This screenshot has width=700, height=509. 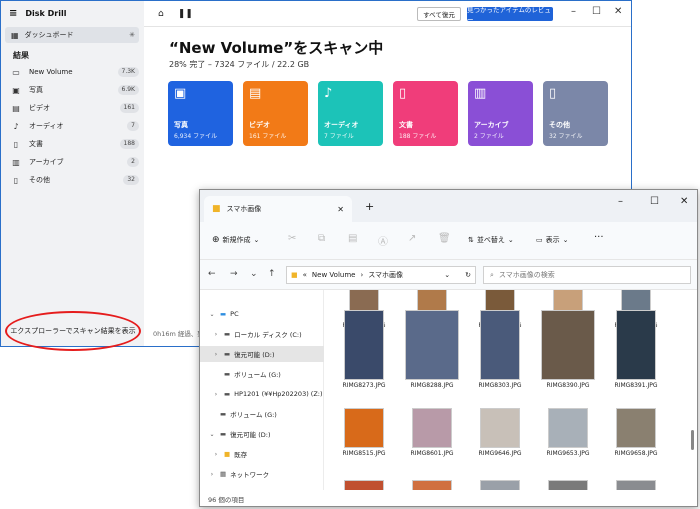 I want to click on view-button: ▭ 表示 ⌄, so click(x=552, y=240).